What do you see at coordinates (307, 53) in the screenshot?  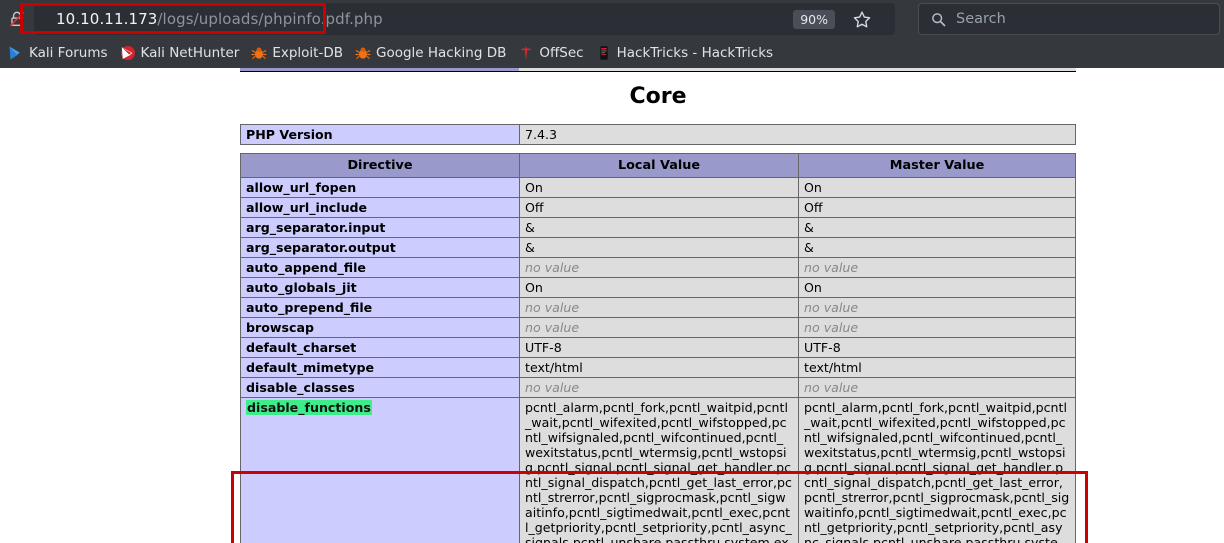 I see `bookmark-label: Exploit-DB` at bounding box center [307, 53].